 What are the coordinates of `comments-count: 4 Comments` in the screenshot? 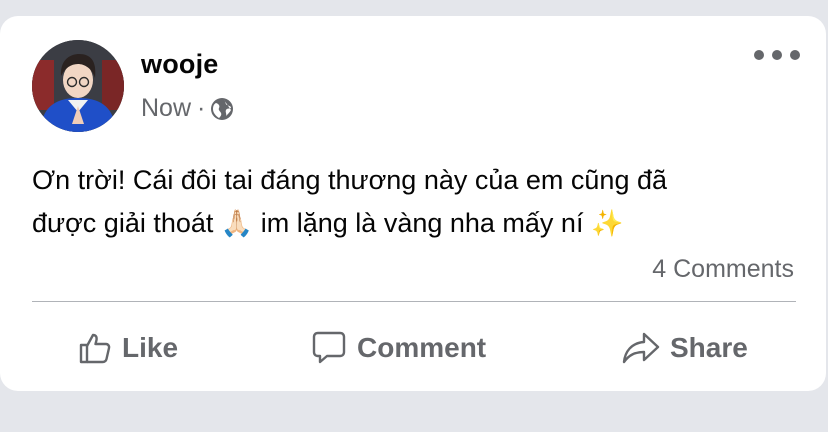 It's located at (723, 269).